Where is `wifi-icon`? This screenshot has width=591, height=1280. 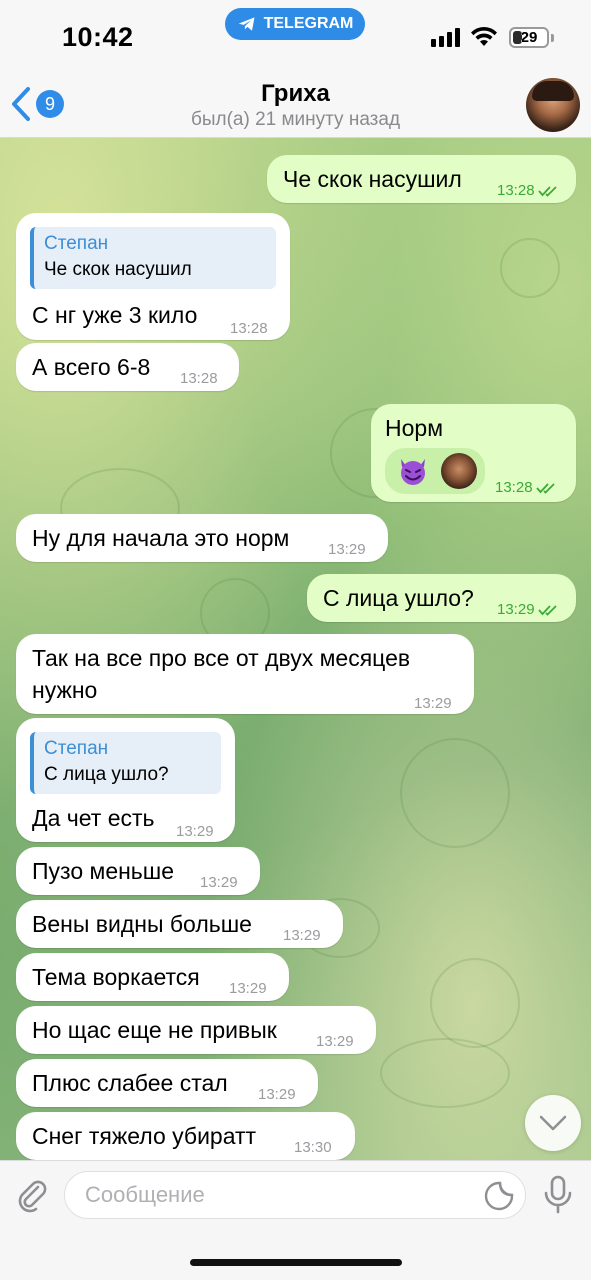 wifi-icon is located at coordinates (484, 36).